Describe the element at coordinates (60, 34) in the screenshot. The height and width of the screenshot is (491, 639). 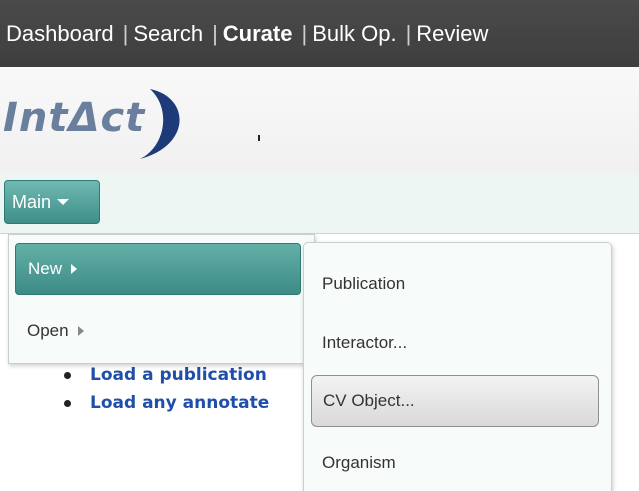
I see `nav-dashboard: Dashboard` at that location.